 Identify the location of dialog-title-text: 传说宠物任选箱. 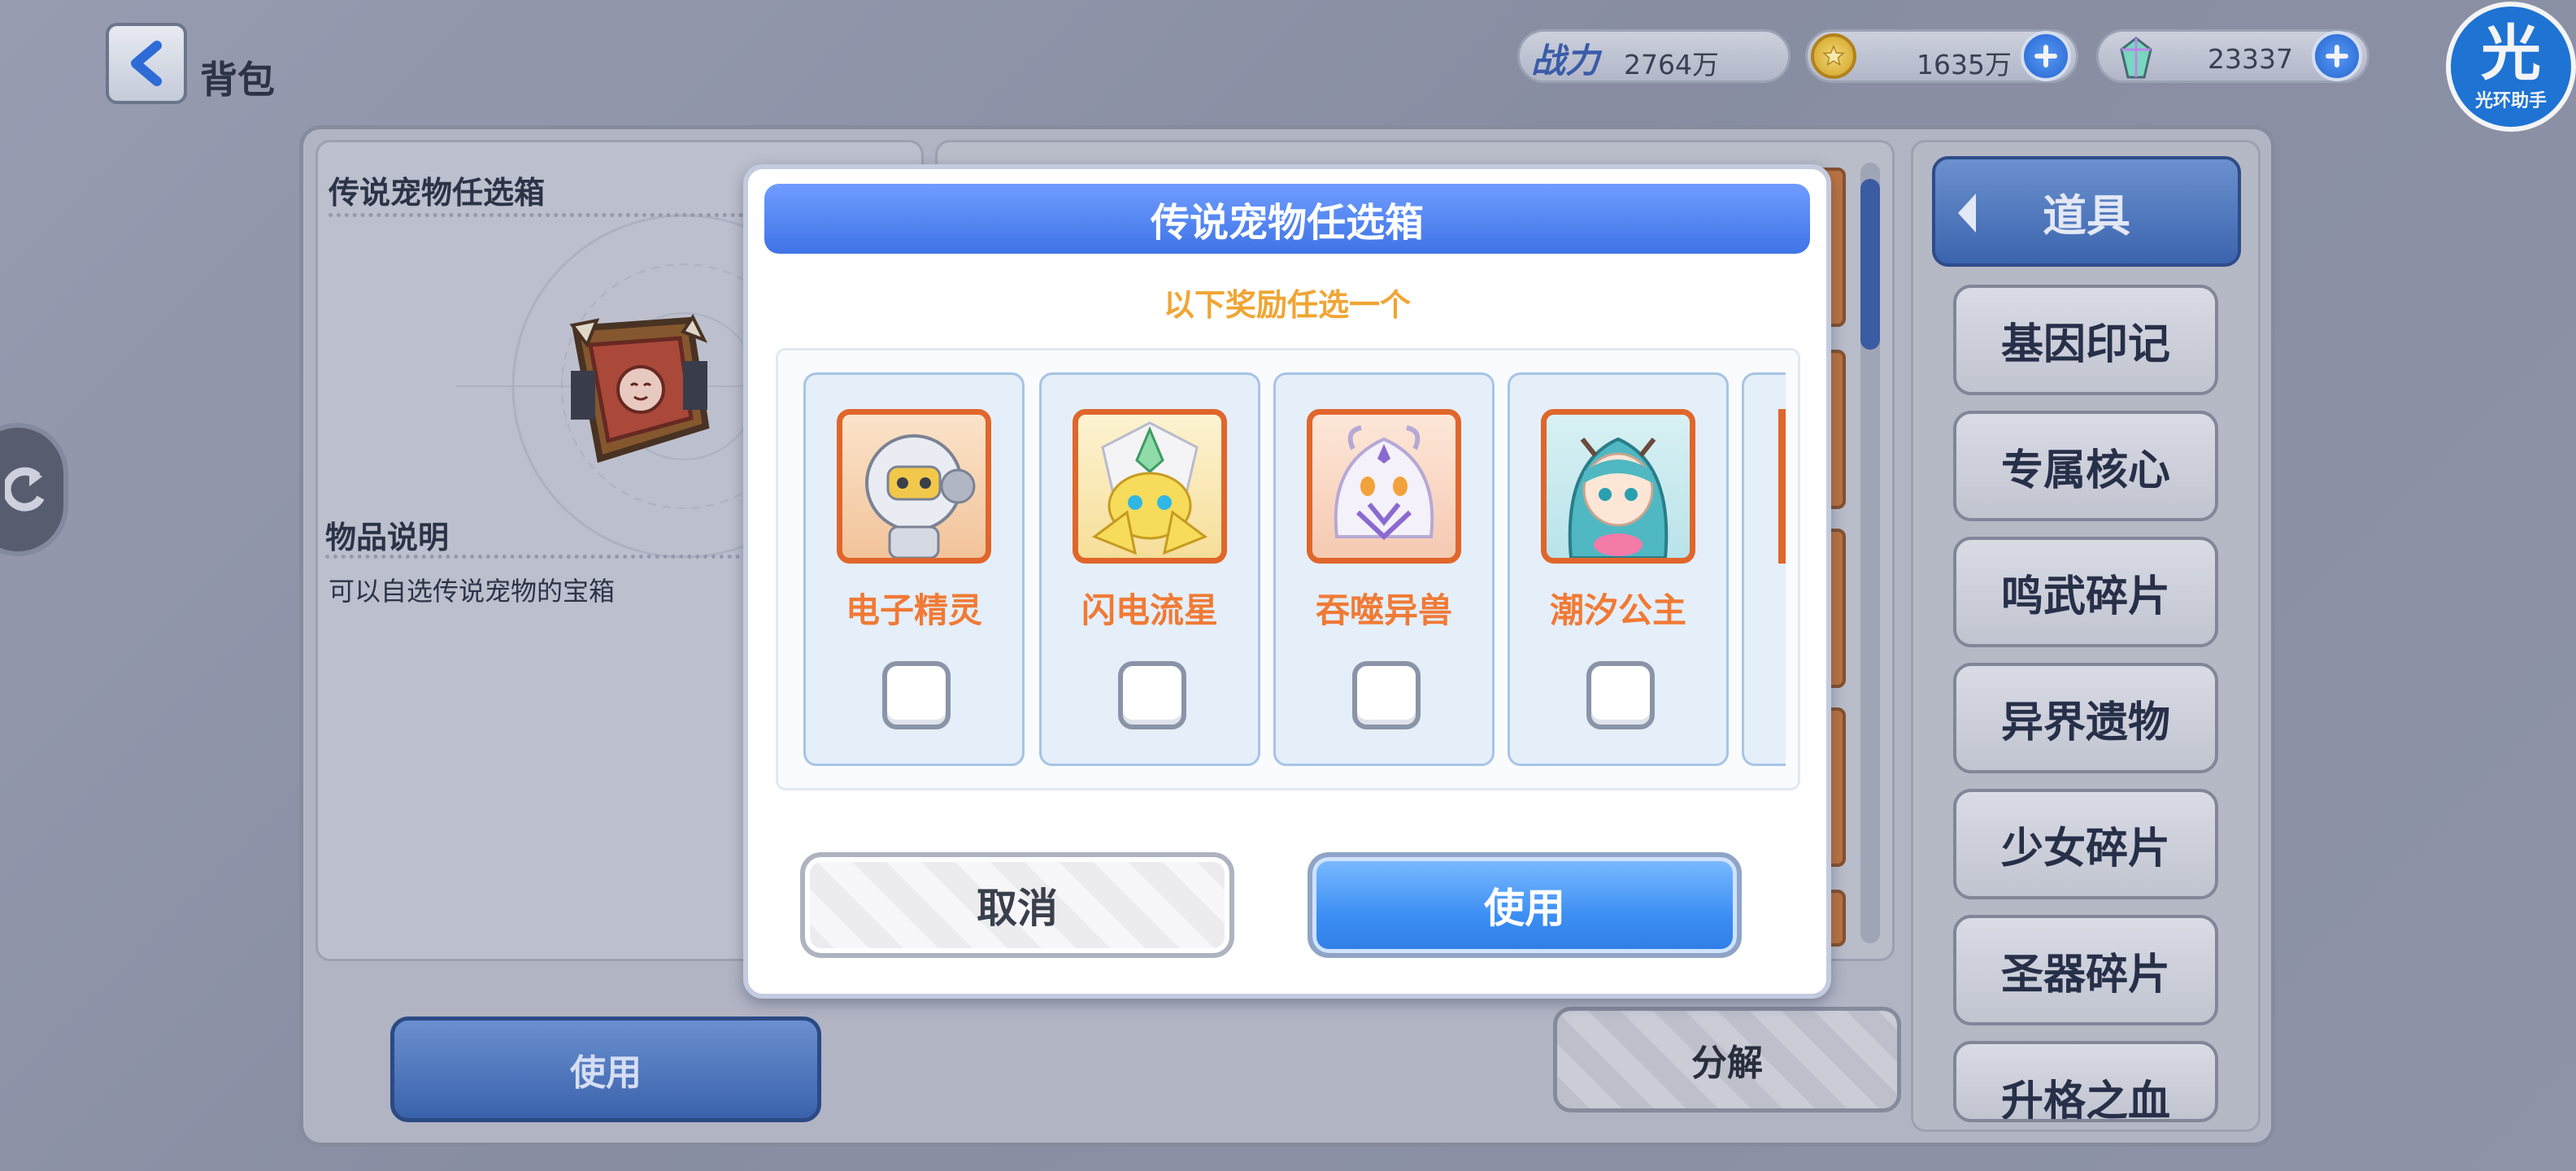
(1287, 223).